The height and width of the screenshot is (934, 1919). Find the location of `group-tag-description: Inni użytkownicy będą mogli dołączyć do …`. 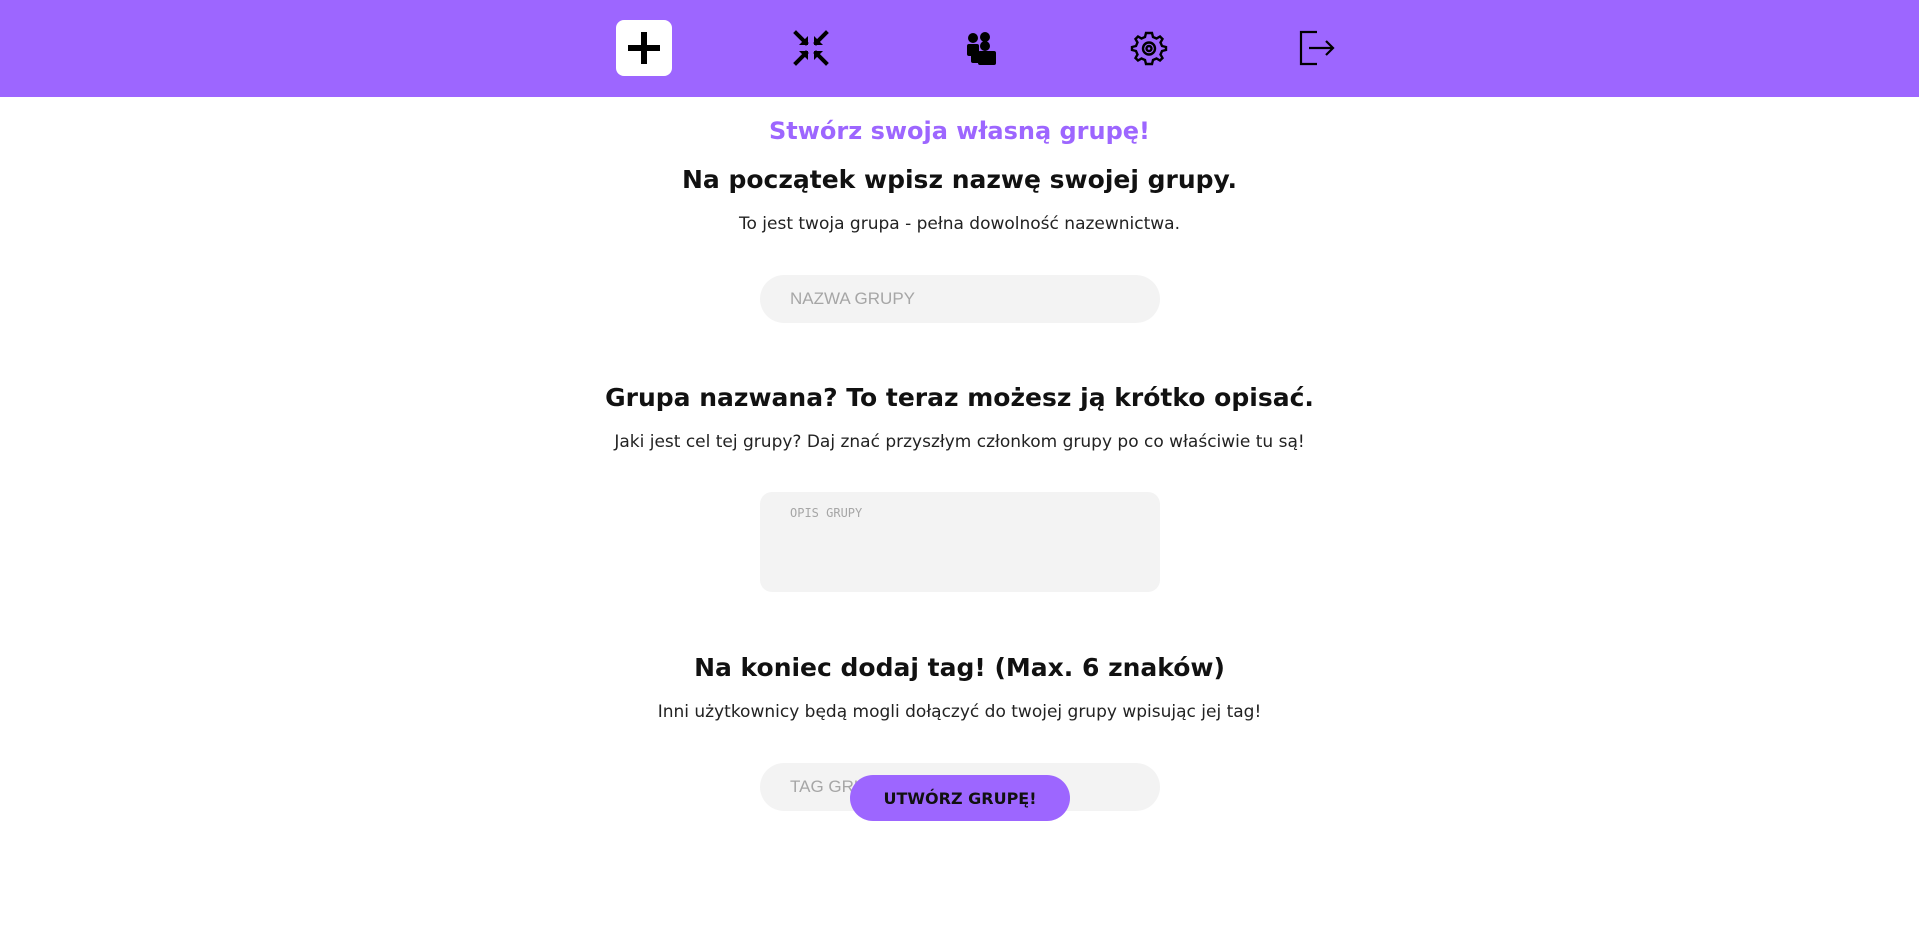

group-tag-description: Inni użytkownicy będą mogli dołączyć do … is located at coordinates (959, 712).